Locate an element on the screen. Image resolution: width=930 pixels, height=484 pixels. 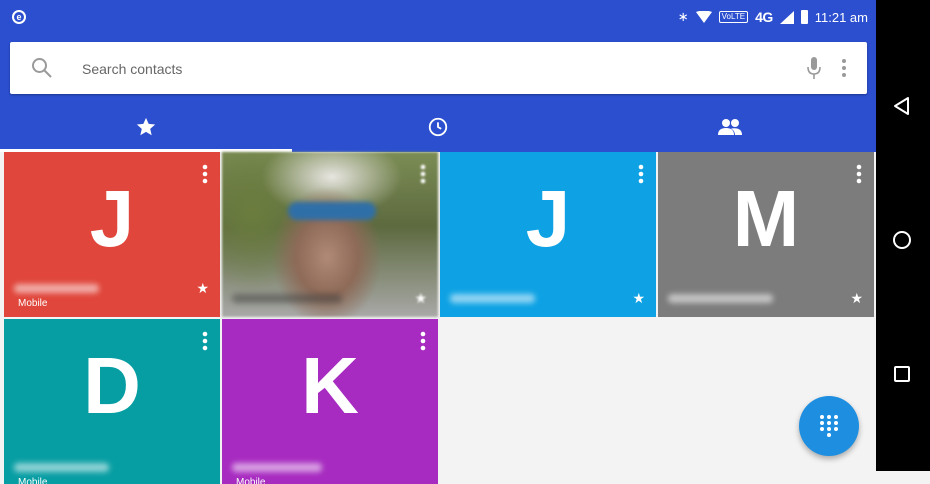
search-input is located at coordinates (382, 69).